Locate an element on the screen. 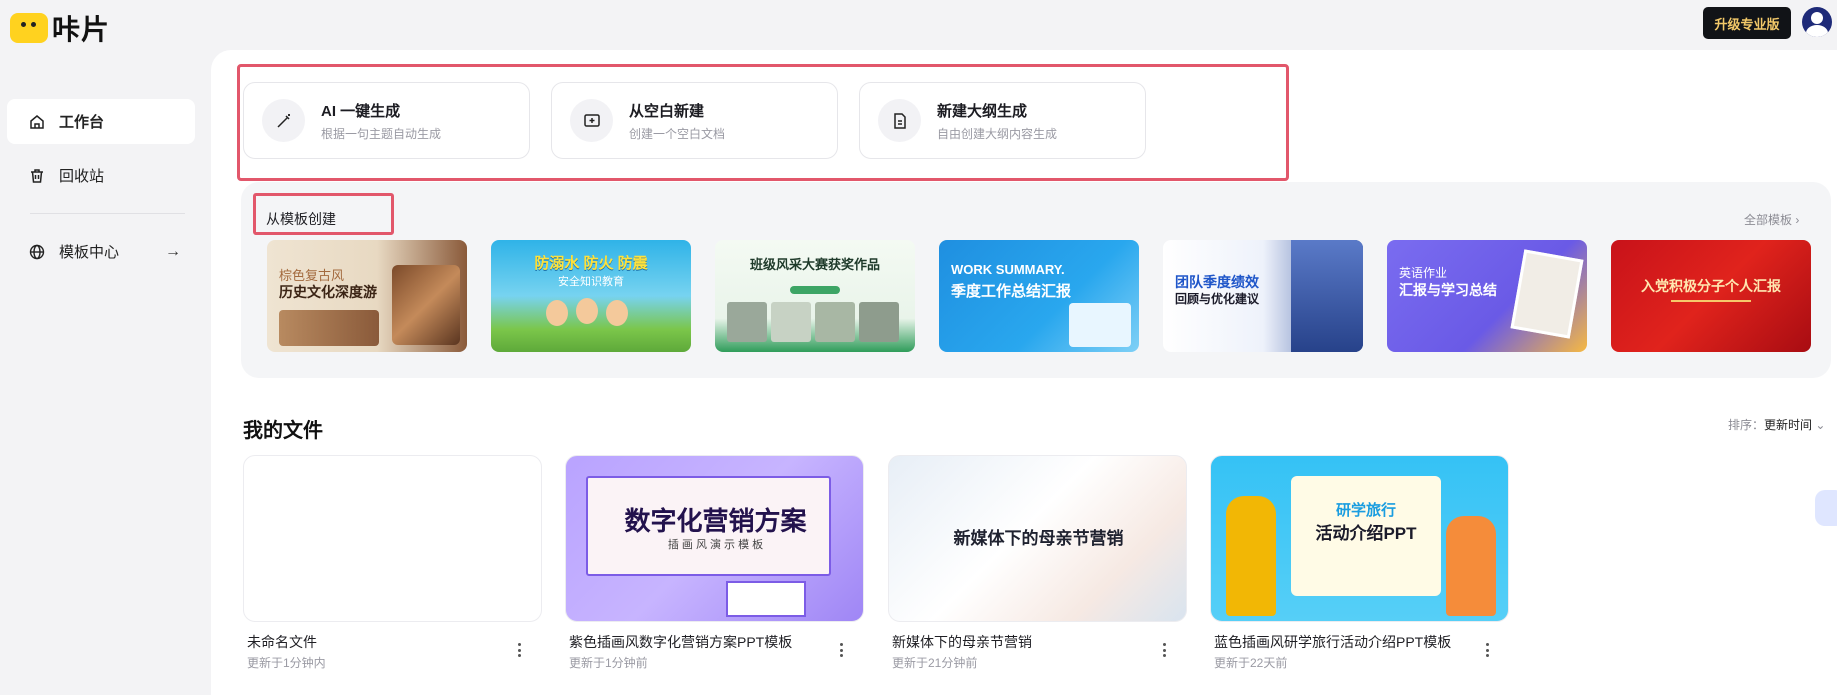 Image resolution: width=1837 pixels, height=695 pixels. template-card: WORK SUMMARY. 季度工作总结汇报 is located at coordinates (1039, 296).